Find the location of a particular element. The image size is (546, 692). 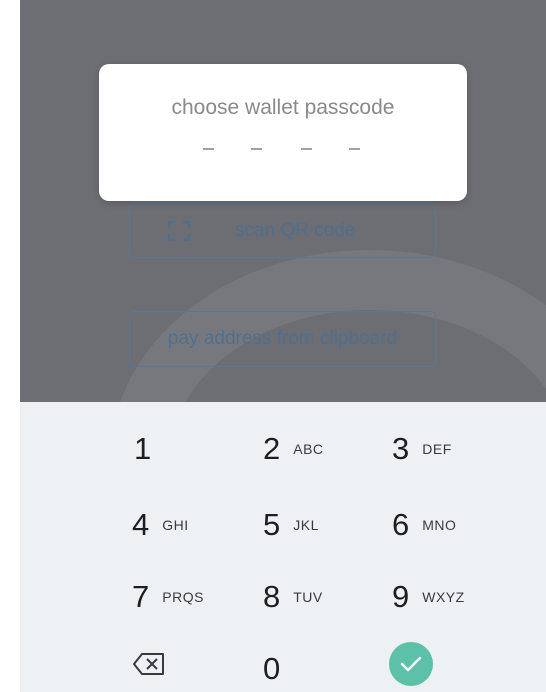

key-5: 5 JKL is located at coordinates (291, 525).